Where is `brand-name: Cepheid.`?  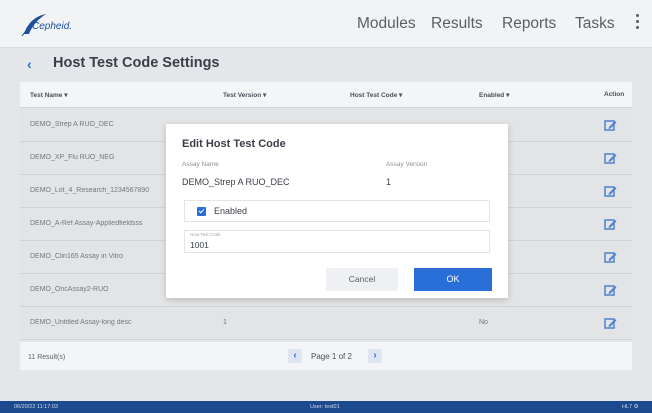 brand-name: Cepheid. is located at coordinates (52, 26).